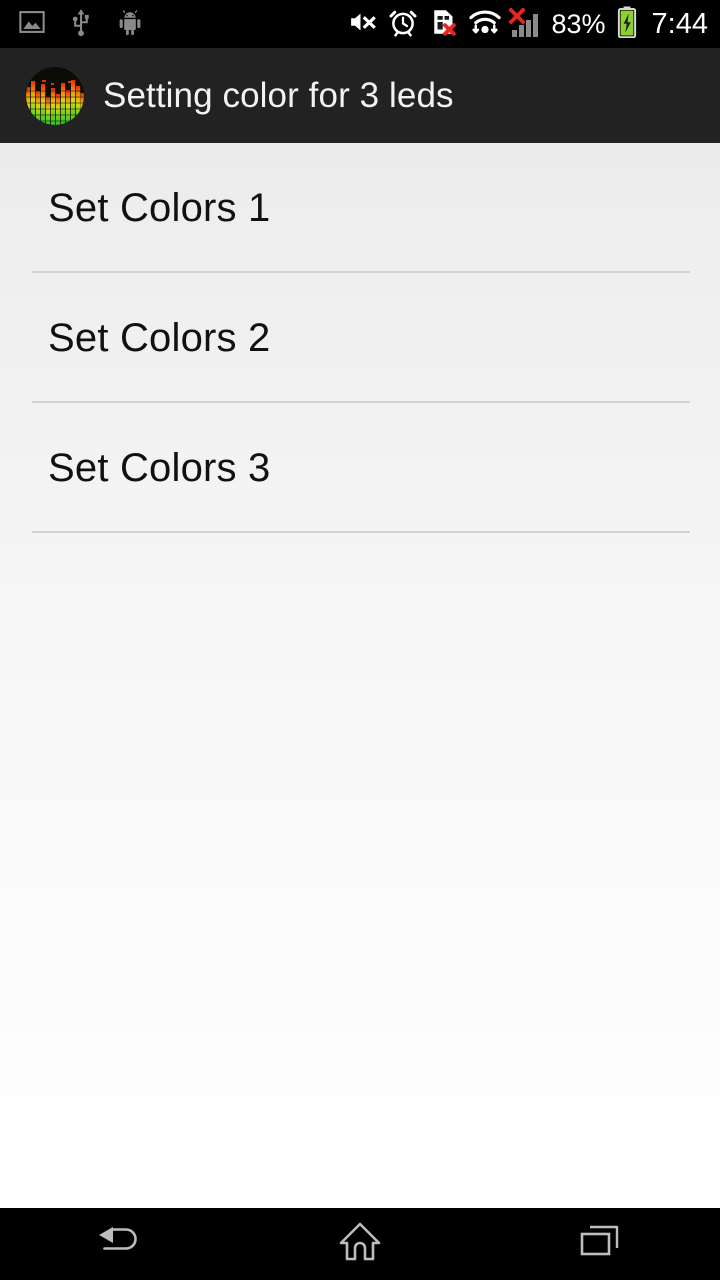 Image resolution: width=720 pixels, height=1280 pixels. Describe the element at coordinates (159, 208) in the screenshot. I see `list-item-label: Set Colors 1` at that location.